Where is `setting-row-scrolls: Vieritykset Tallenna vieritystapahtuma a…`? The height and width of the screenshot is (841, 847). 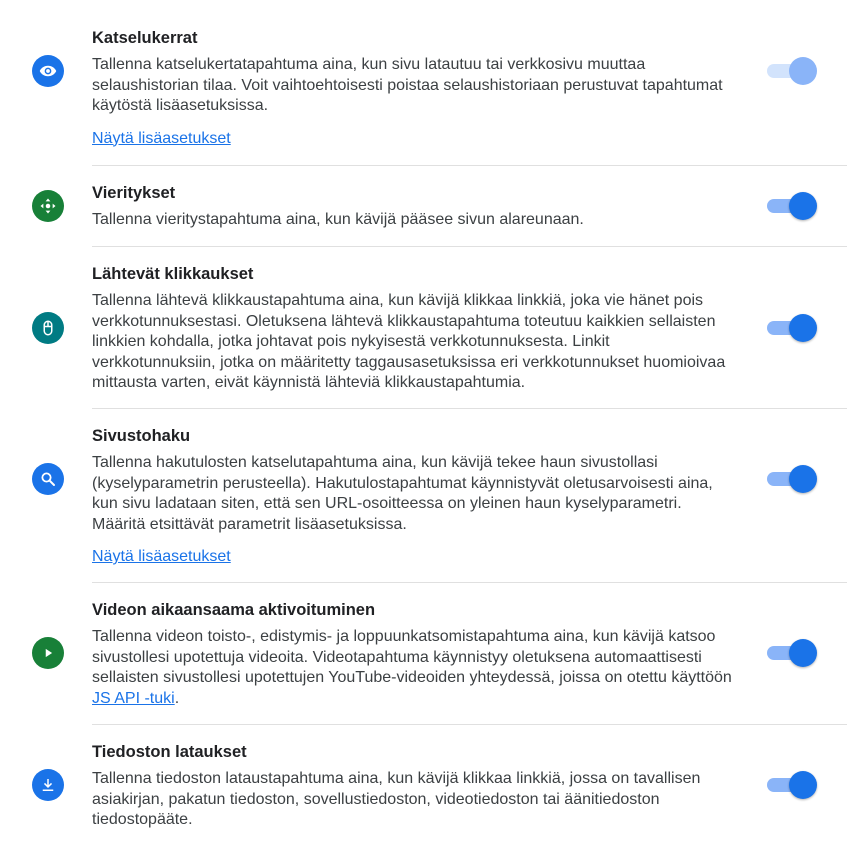 setting-row-scrolls: Vieritykset Tallenna vieritystapahtuma a… is located at coordinates (439, 205).